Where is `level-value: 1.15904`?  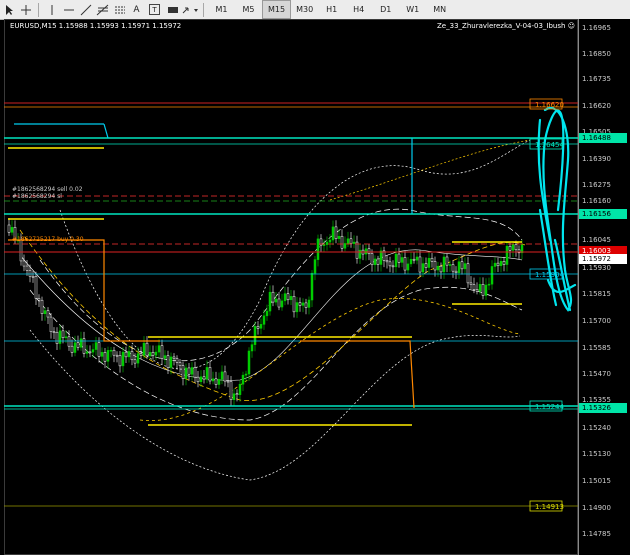 level-value: 1.15904 is located at coordinates (549, 275).